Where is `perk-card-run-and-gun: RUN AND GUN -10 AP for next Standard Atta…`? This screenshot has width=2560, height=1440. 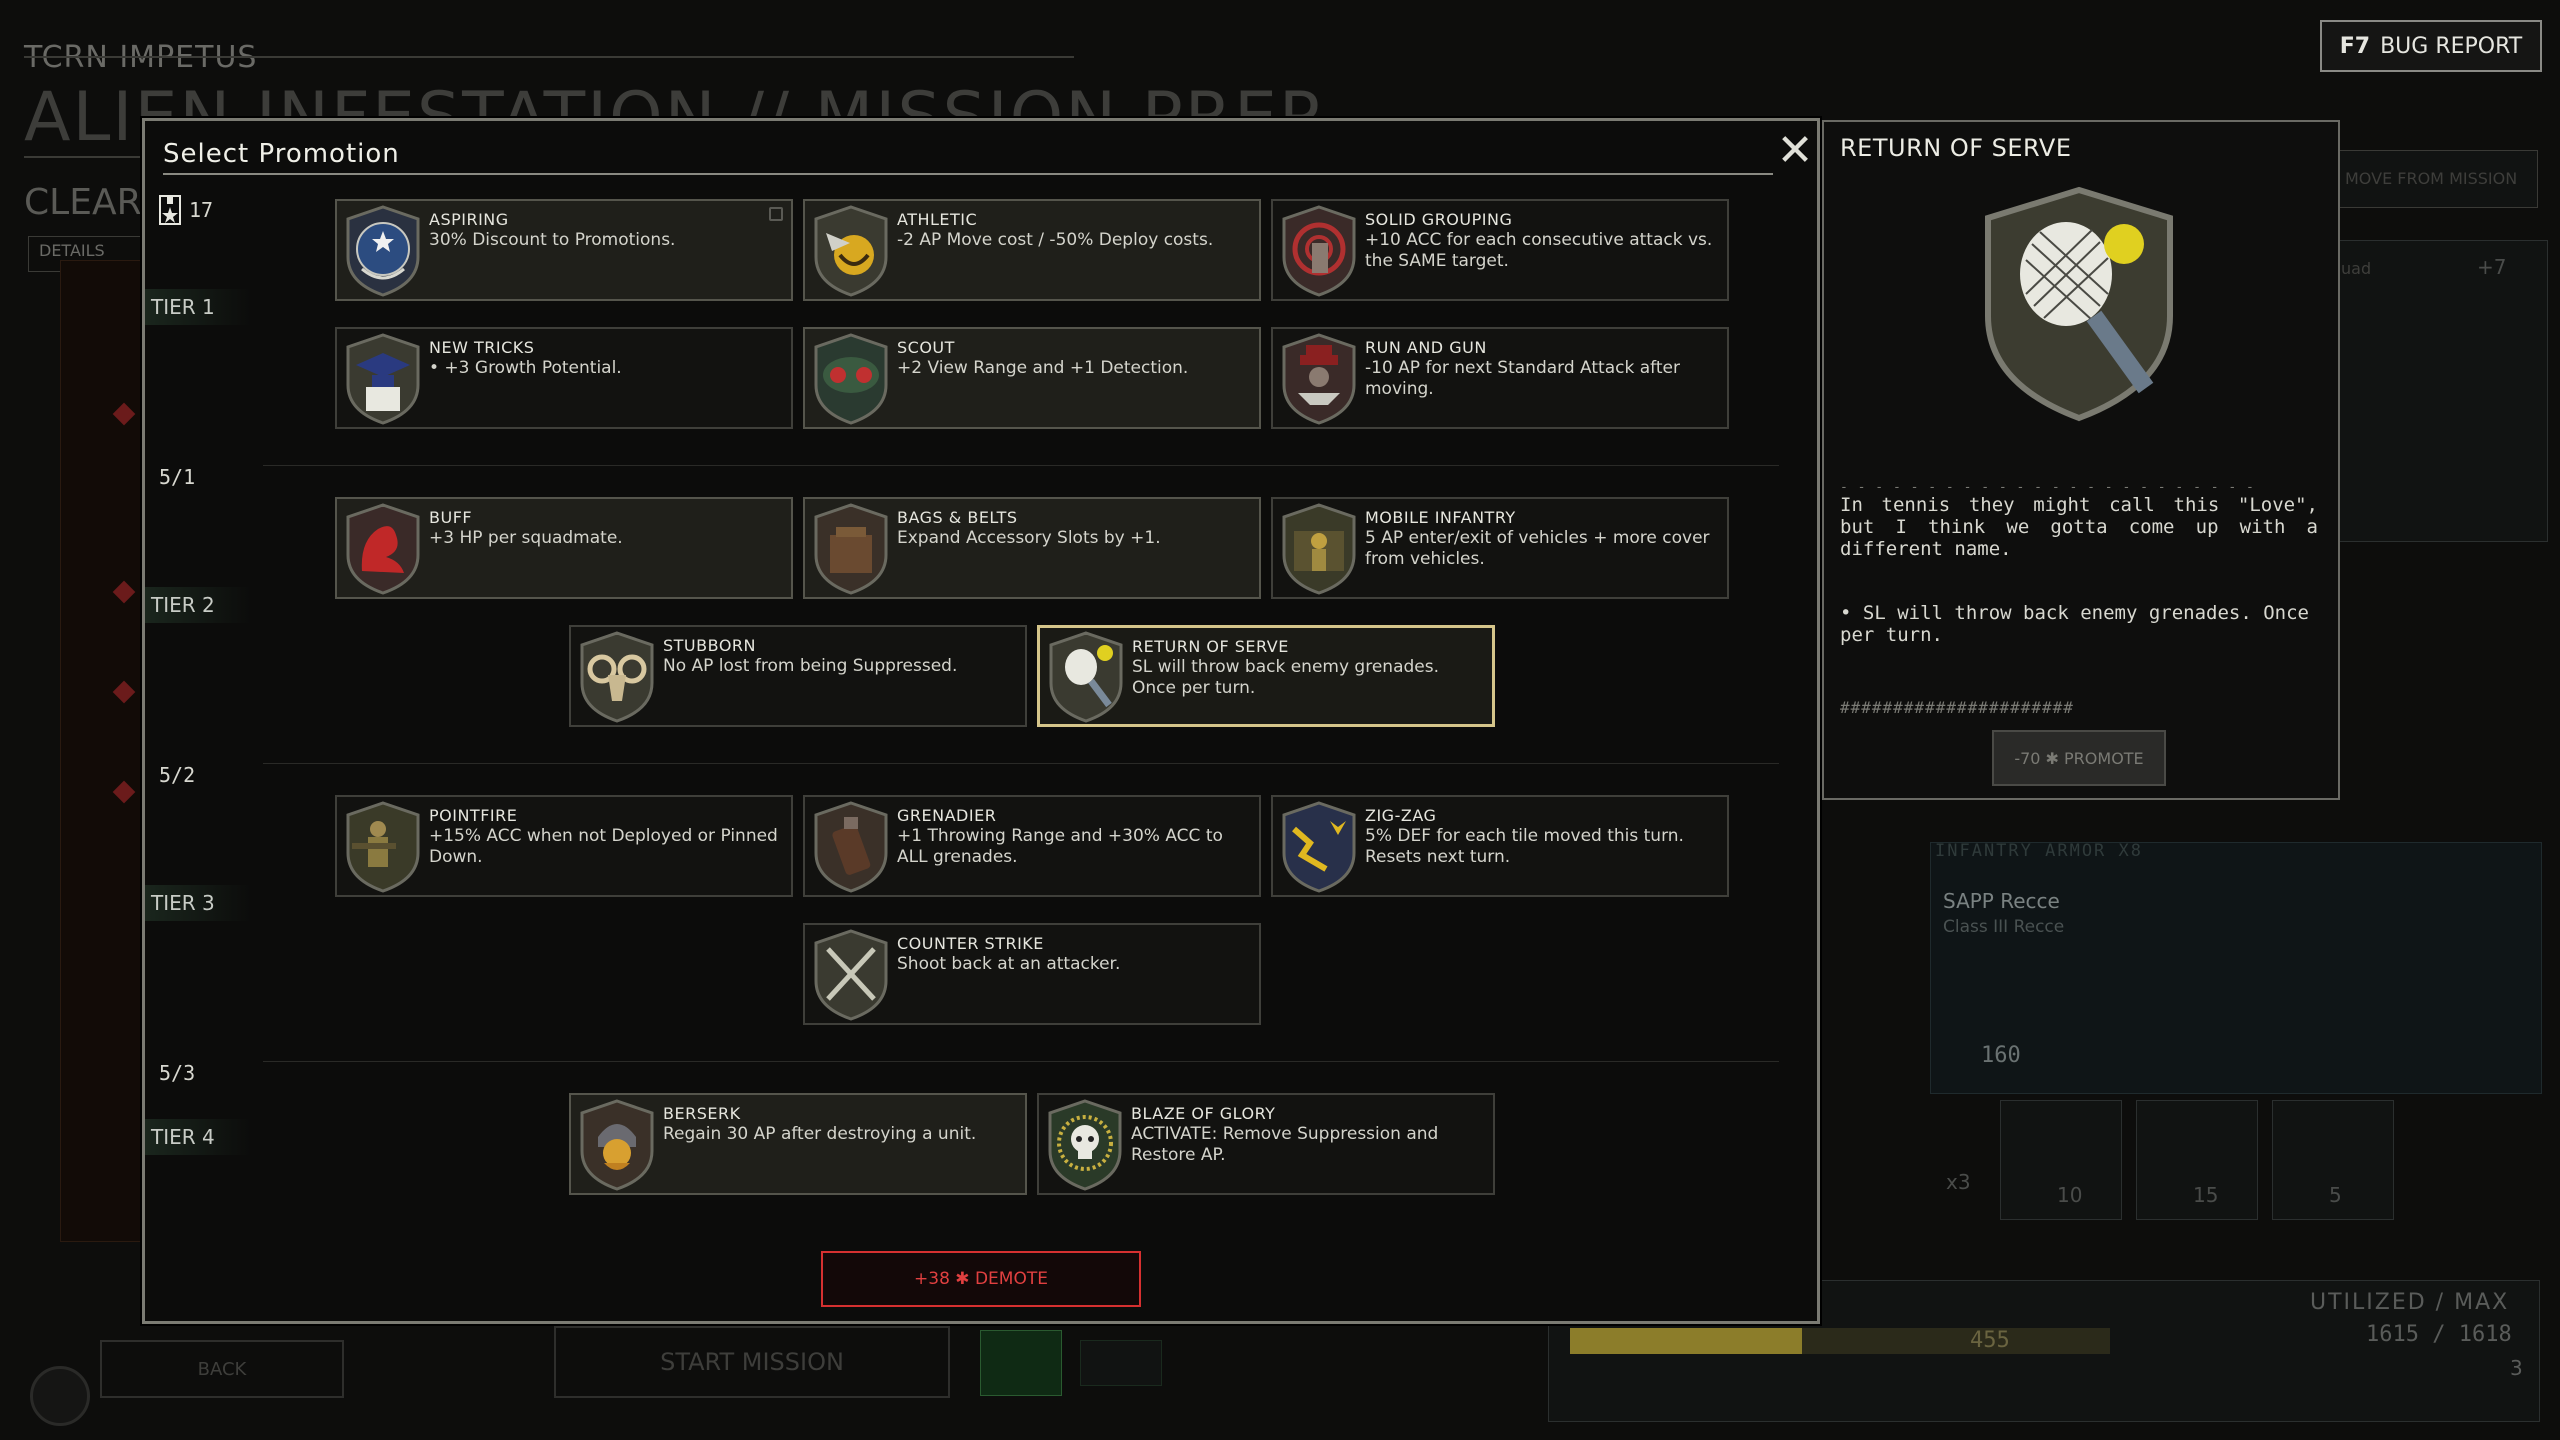
perk-card-run-and-gun: RUN AND GUN -10 AP for next Standard Atta… is located at coordinates (1500, 378).